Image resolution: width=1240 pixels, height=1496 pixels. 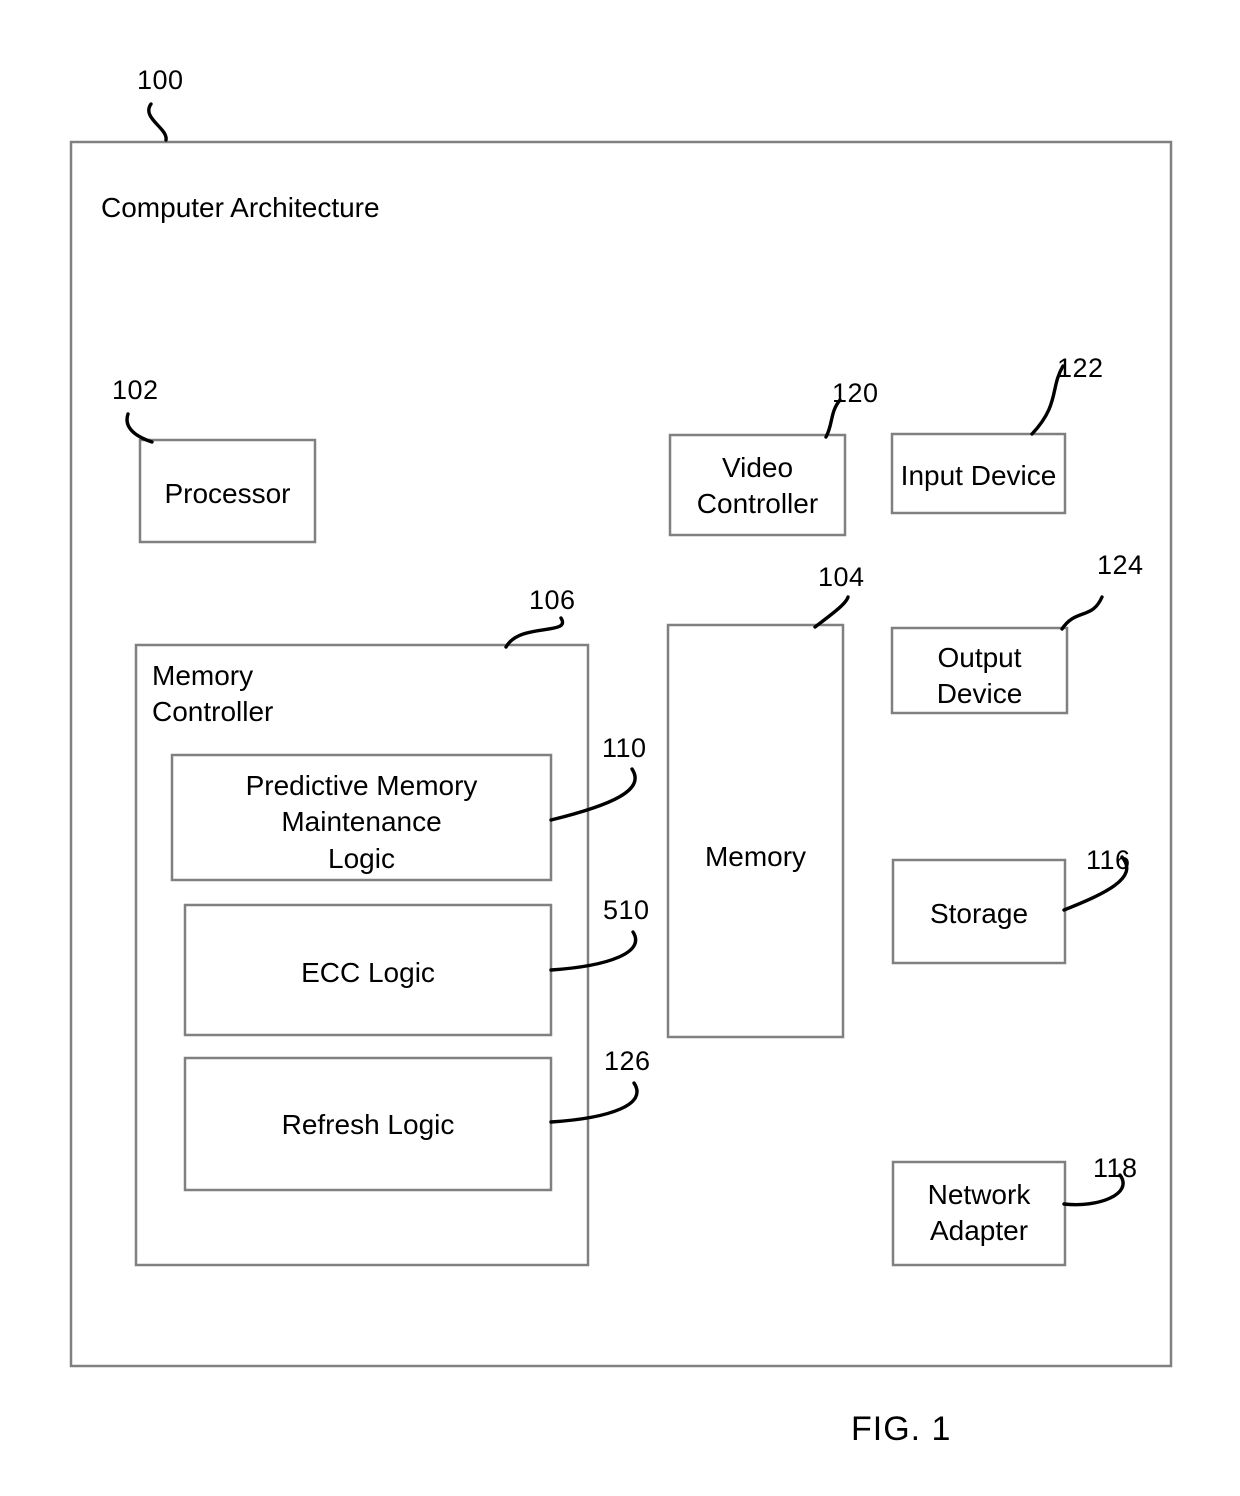 I want to click on ref-numeral-122: 122, so click(x=1080, y=368).